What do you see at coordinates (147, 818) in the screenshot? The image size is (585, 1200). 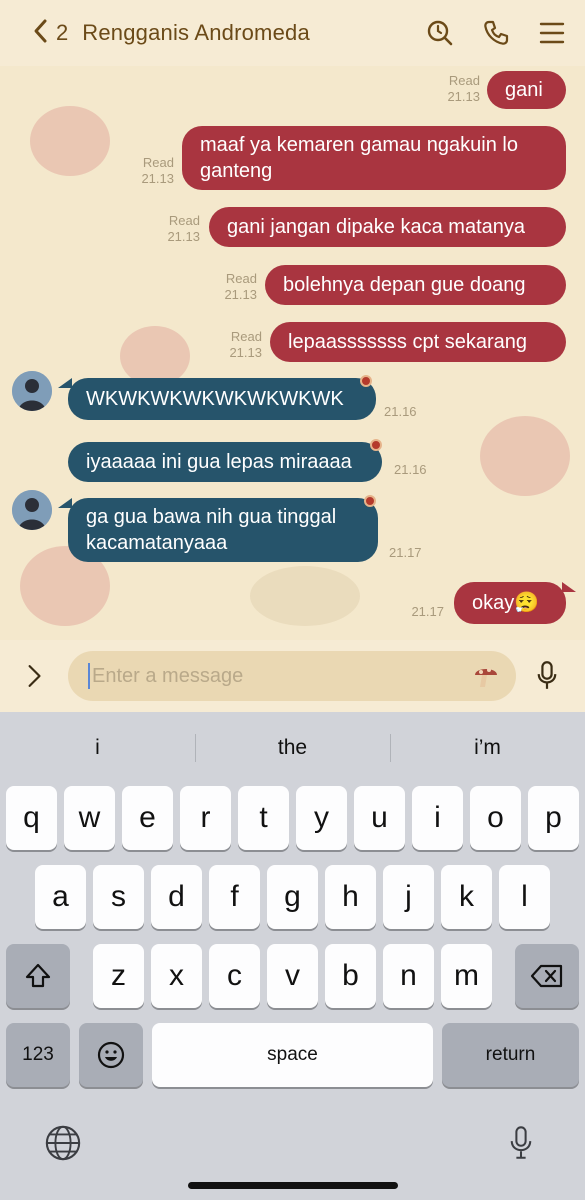 I see `key-e: e` at bounding box center [147, 818].